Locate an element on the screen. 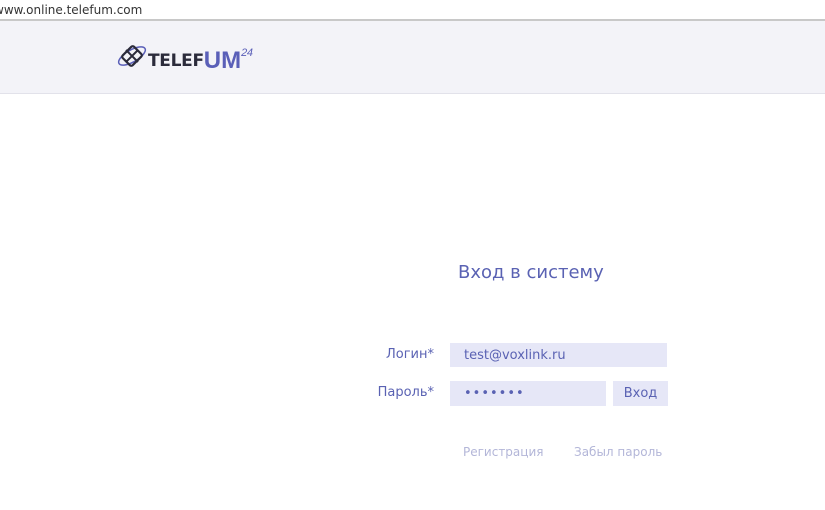  telefum-logo: TelefUM24 is located at coordinates (201, 56).